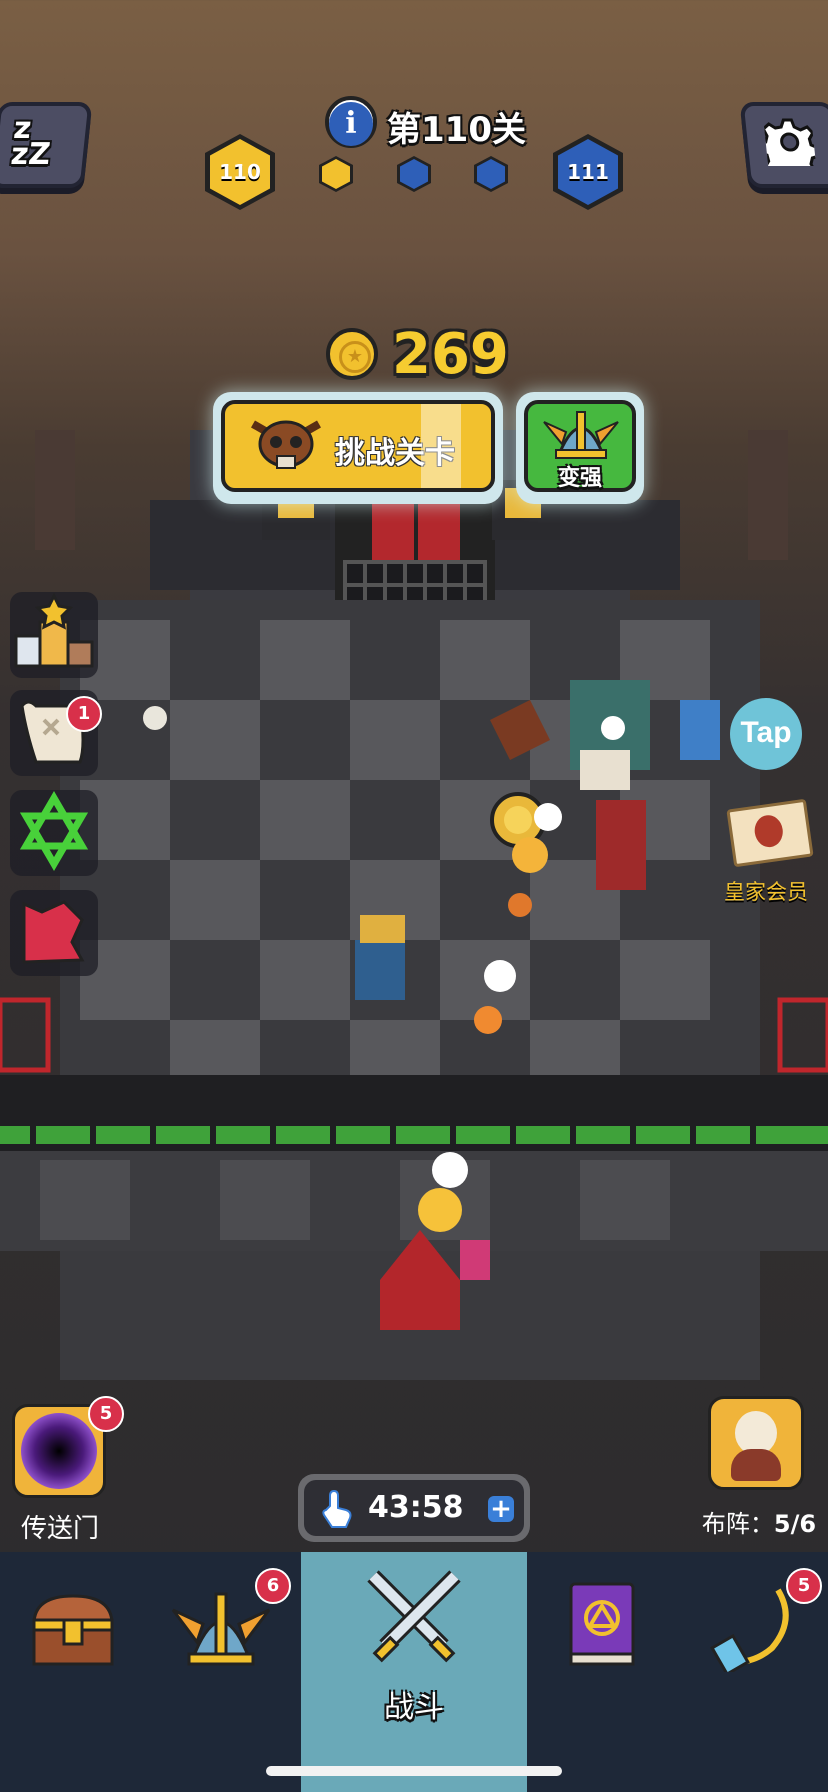  I want to click on add-time-button: +, so click(501, 1509).